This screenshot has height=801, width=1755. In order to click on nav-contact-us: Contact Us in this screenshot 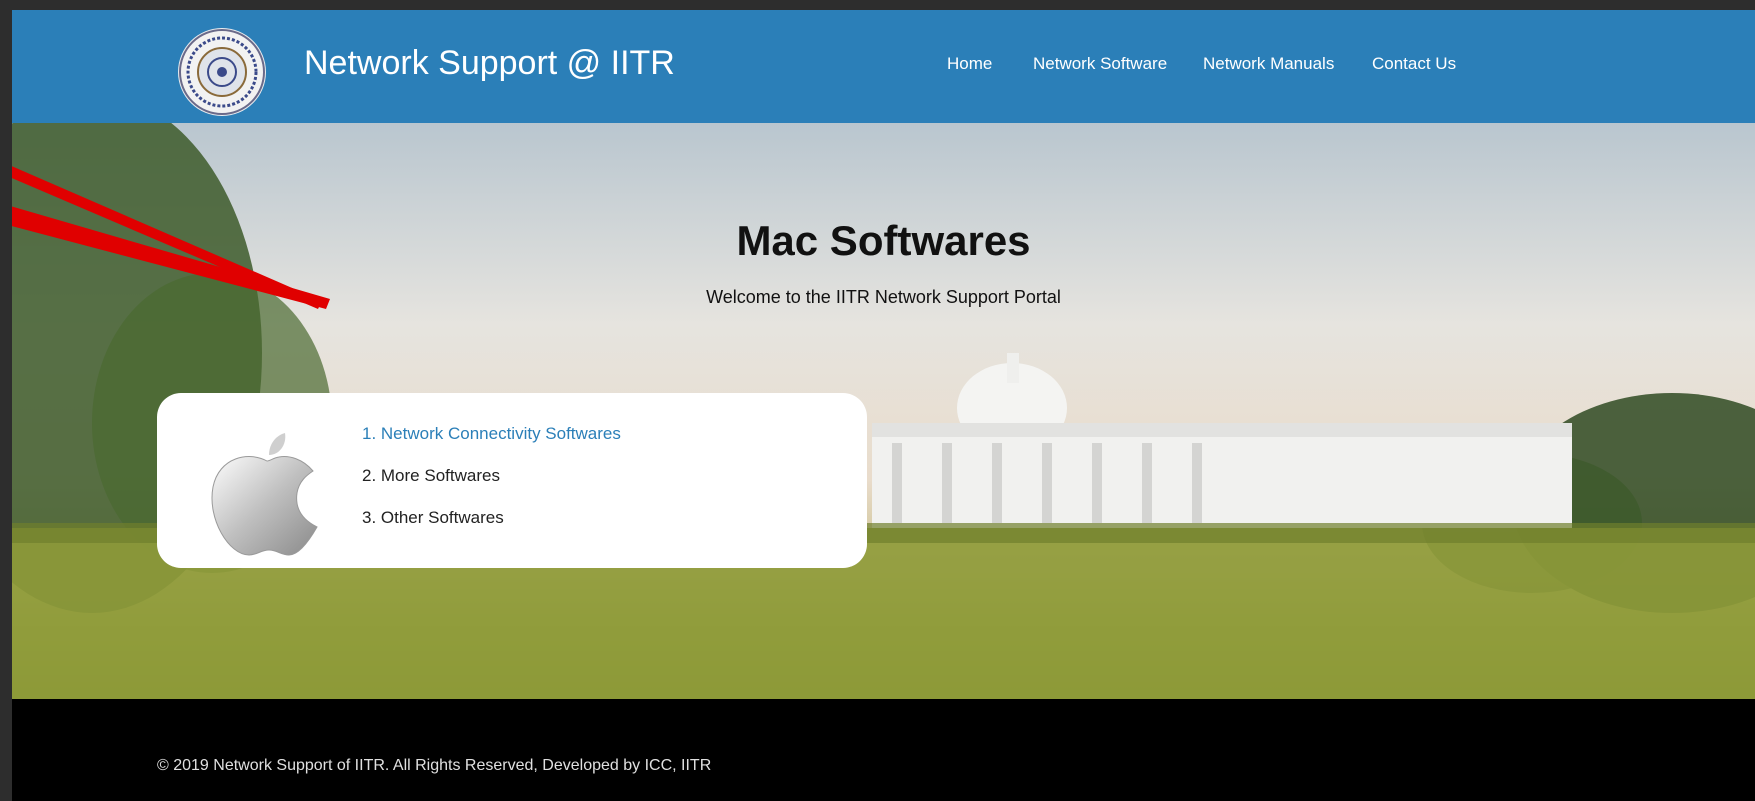, I will do `click(1414, 64)`.